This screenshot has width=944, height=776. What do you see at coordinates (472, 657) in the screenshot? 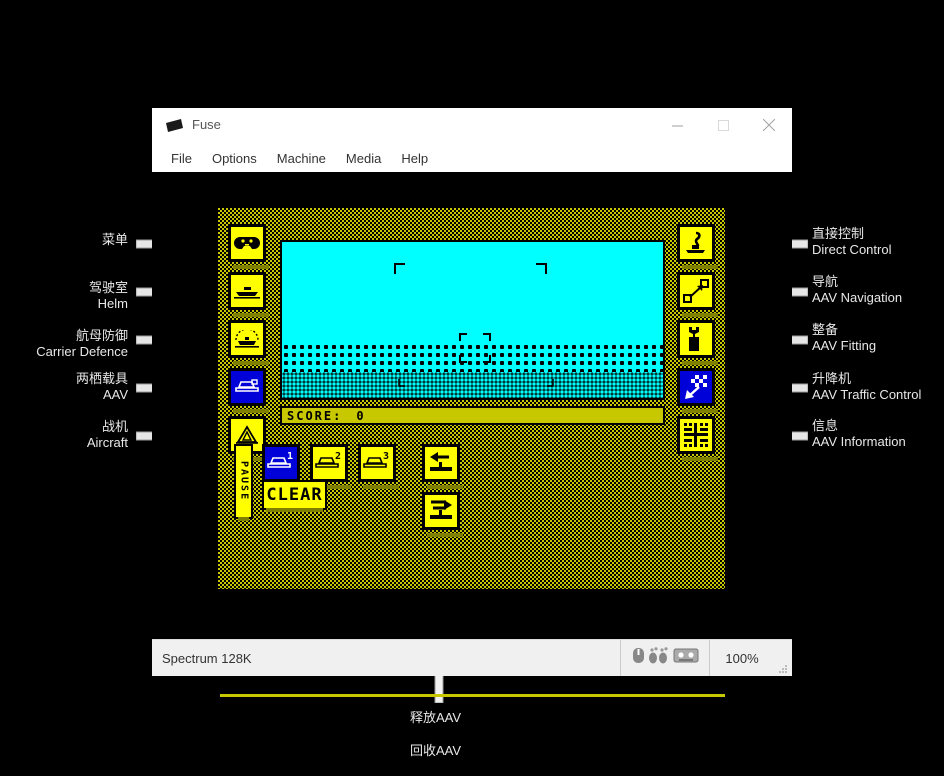
I see `statusbar: Spectrum 128K 100%` at bounding box center [472, 657].